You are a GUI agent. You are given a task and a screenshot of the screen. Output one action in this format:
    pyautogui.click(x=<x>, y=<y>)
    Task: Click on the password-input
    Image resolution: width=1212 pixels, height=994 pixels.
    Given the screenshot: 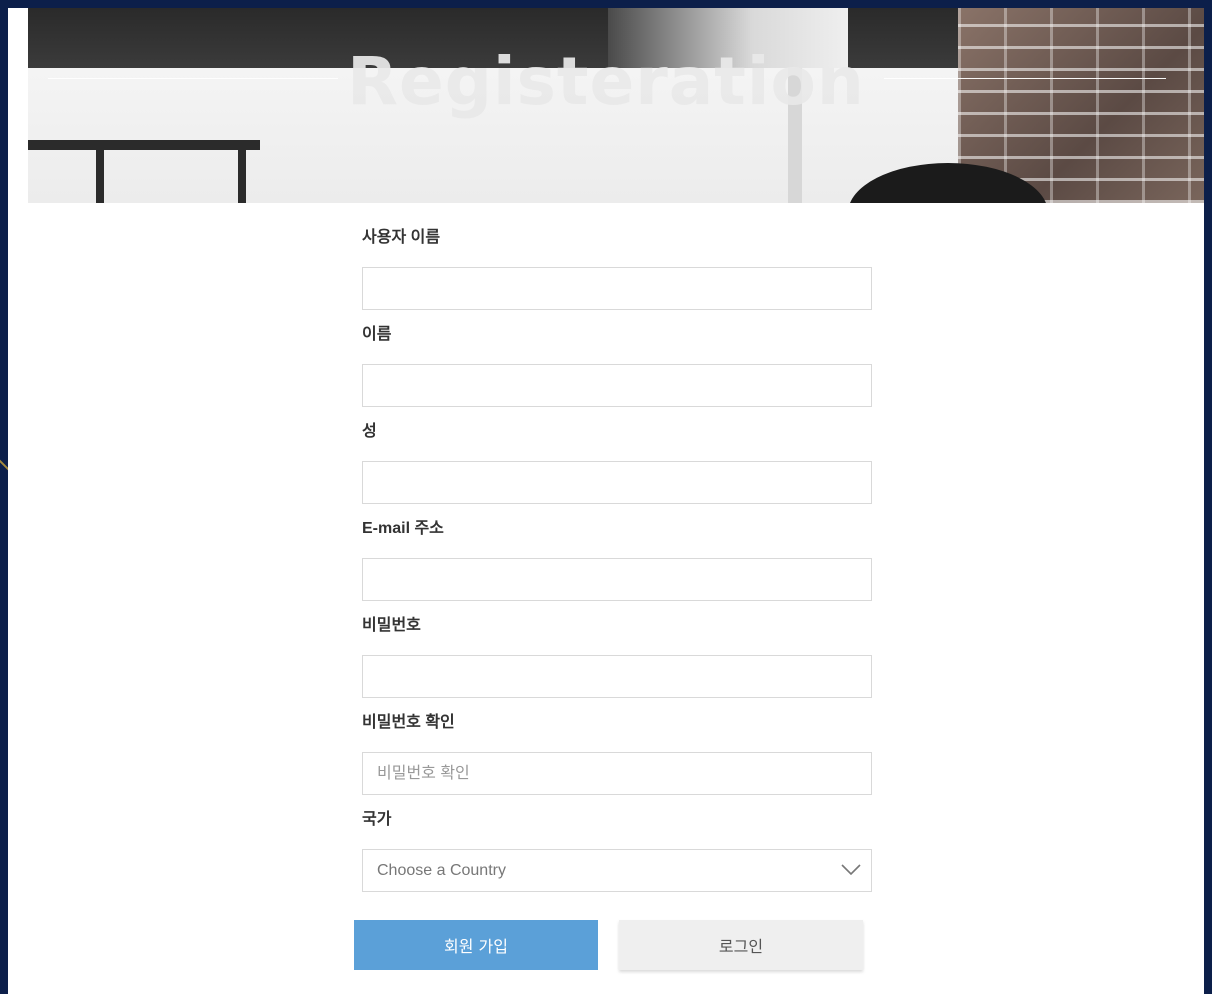 What is the action you would take?
    pyautogui.click(x=617, y=676)
    